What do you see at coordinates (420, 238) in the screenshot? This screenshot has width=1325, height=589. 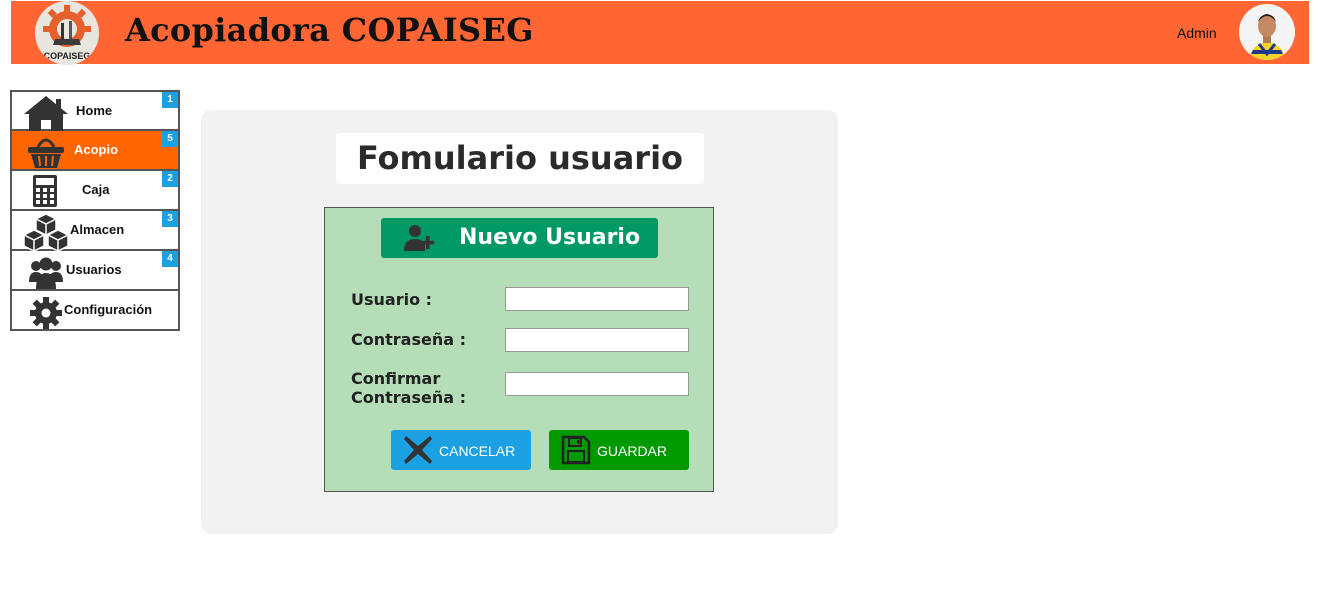 I see `add-user-icon` at bounding box center [420, 238].